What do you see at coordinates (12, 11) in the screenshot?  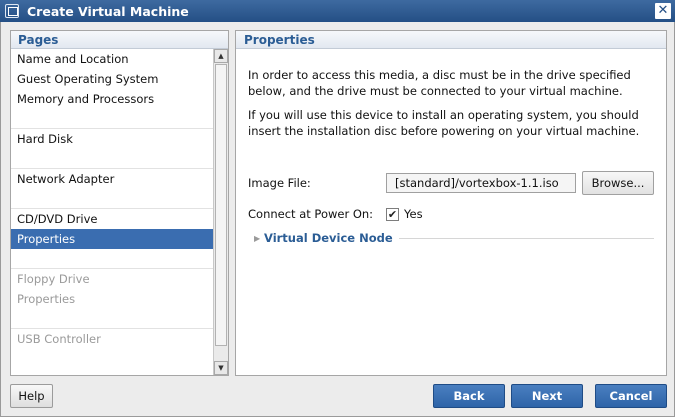 I see `vm-app-icon` at bounding box center [12, 11].